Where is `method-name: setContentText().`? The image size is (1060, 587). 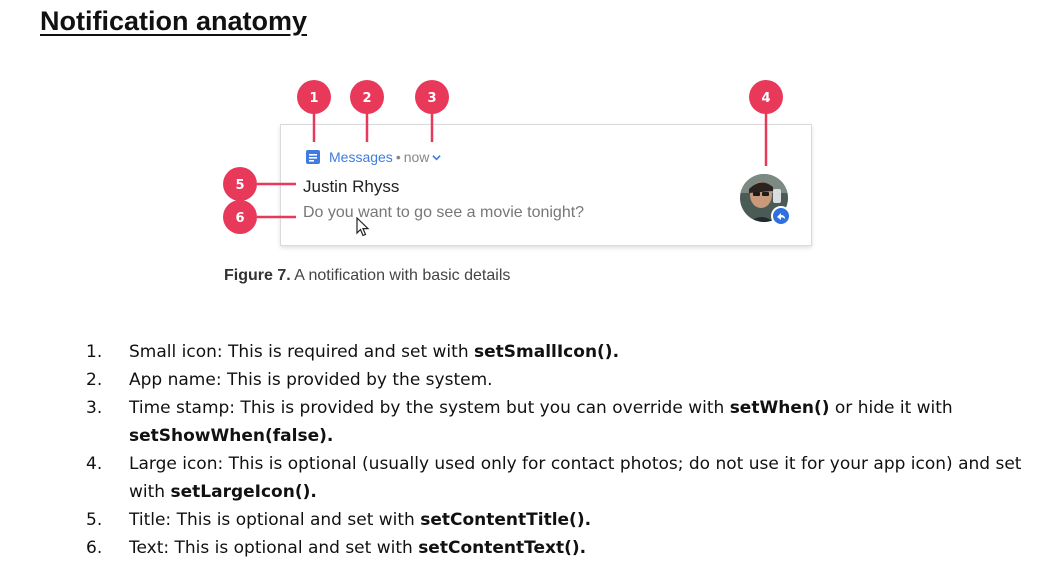 method-name: setContentText(). is located at coordinates (502, 548).